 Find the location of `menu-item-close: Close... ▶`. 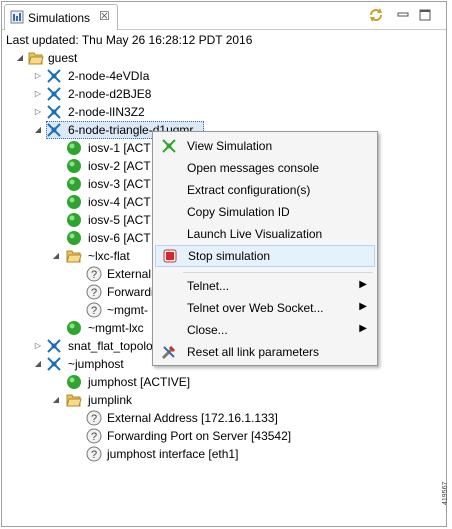

menu-item-close: Close... ▶ is located at coordinates (265, 330).